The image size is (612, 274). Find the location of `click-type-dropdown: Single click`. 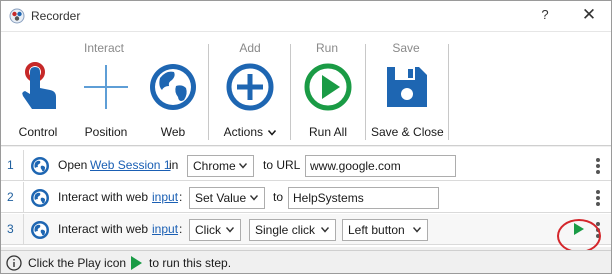

click-type-dropdown: Single click is located at coordinates (292, 230).